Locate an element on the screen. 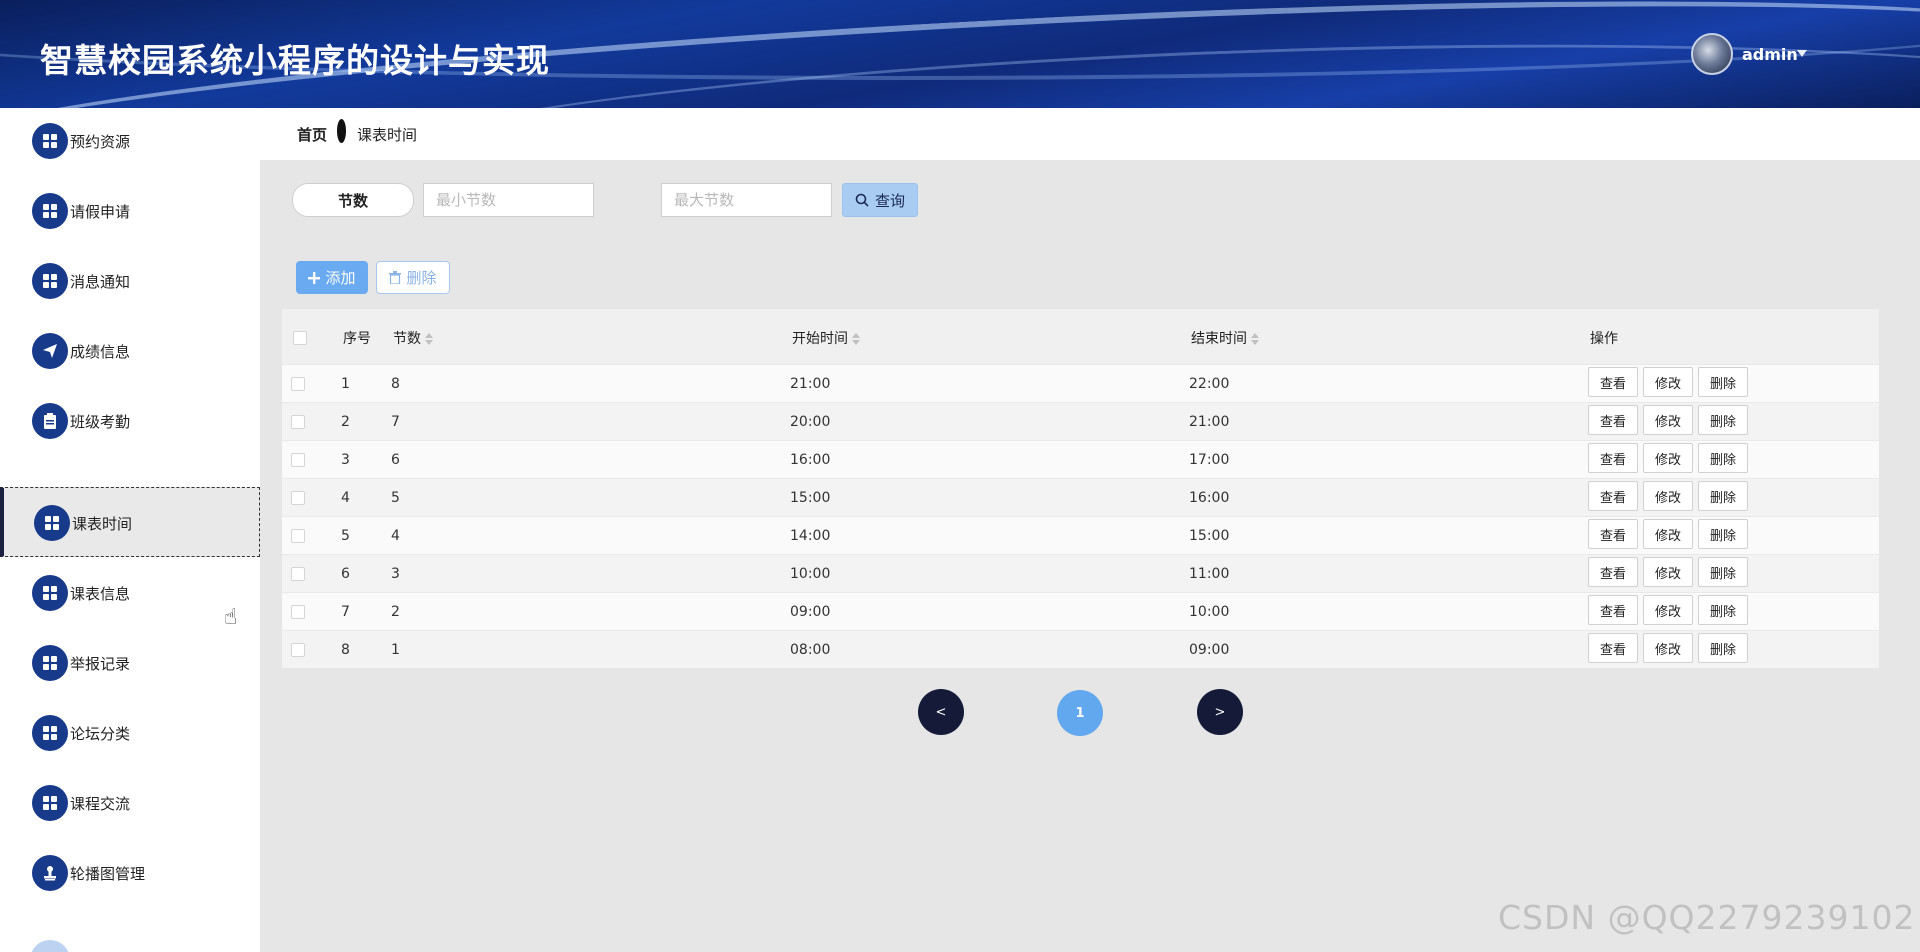  cell-end-time: 15:00 is located at coordinates (1209, 536).